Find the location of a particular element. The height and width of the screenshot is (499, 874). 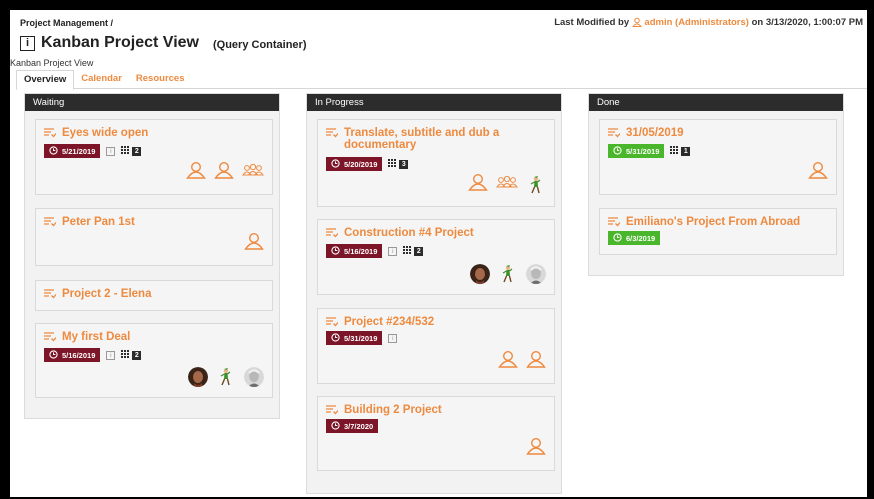

card-title: Eyes wide open is located at coordinates (154, 134).